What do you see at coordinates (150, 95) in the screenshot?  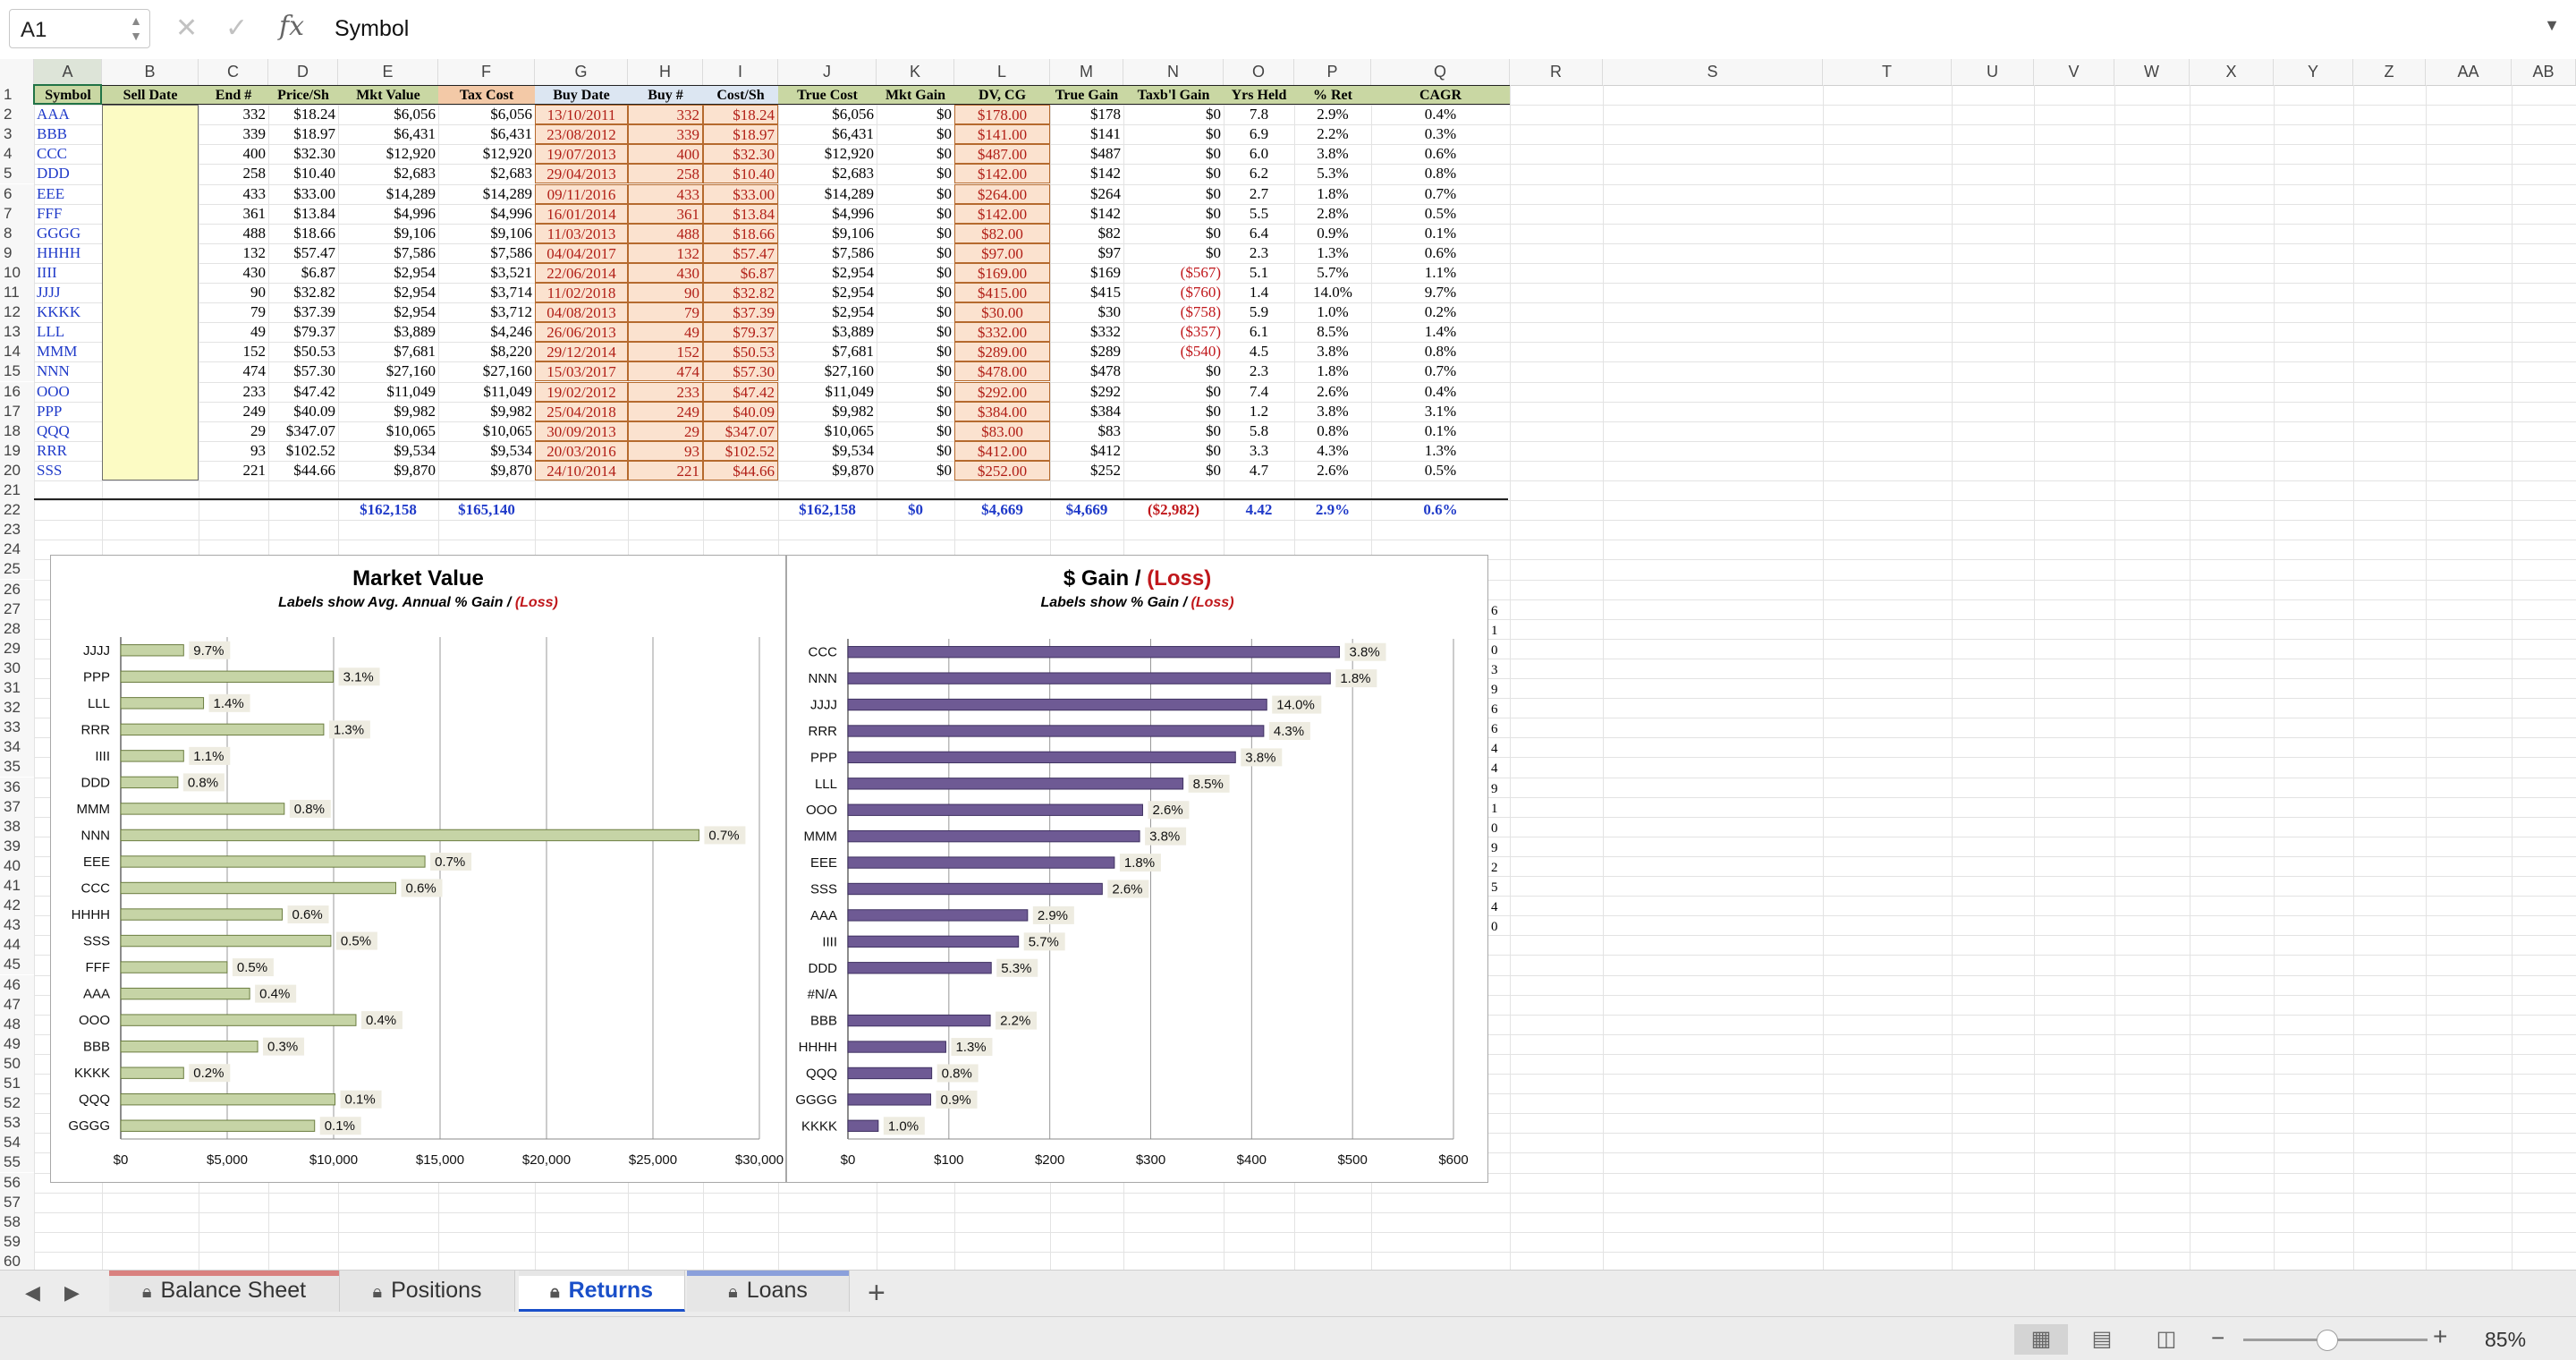 I see `header-cell-b: Sell Date` at bounding box center [150, 95].